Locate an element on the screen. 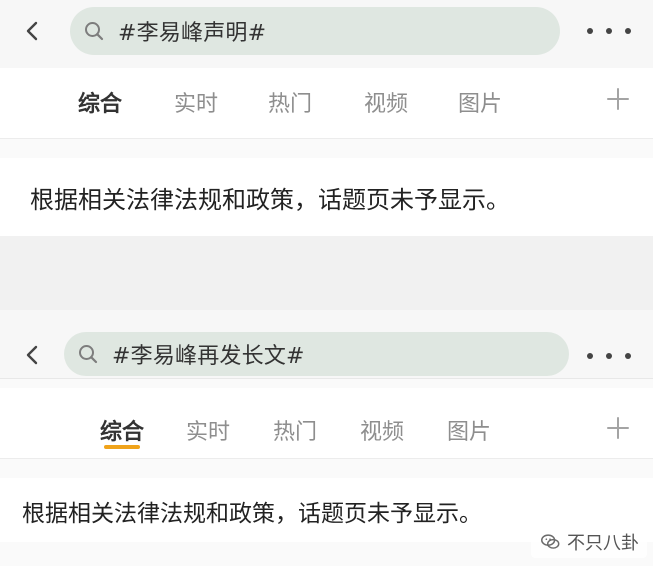  topic-blocked-notice: 根据相关法律法规和政策，话题页未予显示。 is located at coordinates (326, 197).